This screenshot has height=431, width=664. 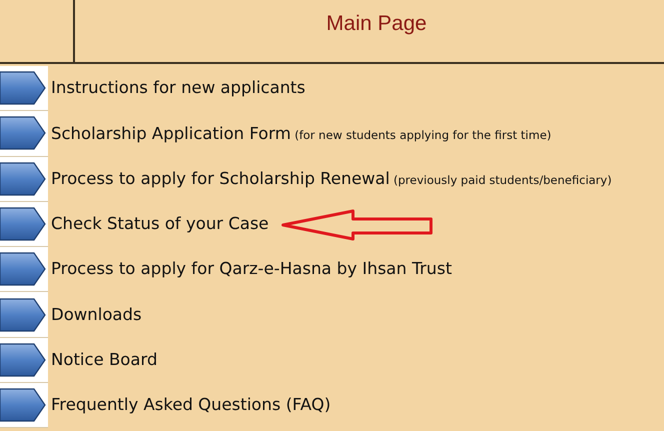 What do you see at coordinates (191, 405) in the screenshot?
I see `menu-link: Frequently Asked Questions (FAQ)` at bounding box center [191, 405].